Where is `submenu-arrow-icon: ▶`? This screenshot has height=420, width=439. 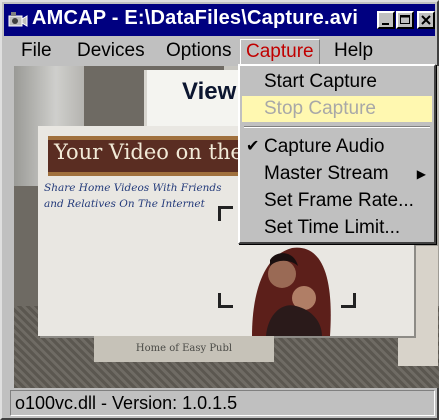
submenu-arrow-icon: ▶ is located at coordinates (421, 174).